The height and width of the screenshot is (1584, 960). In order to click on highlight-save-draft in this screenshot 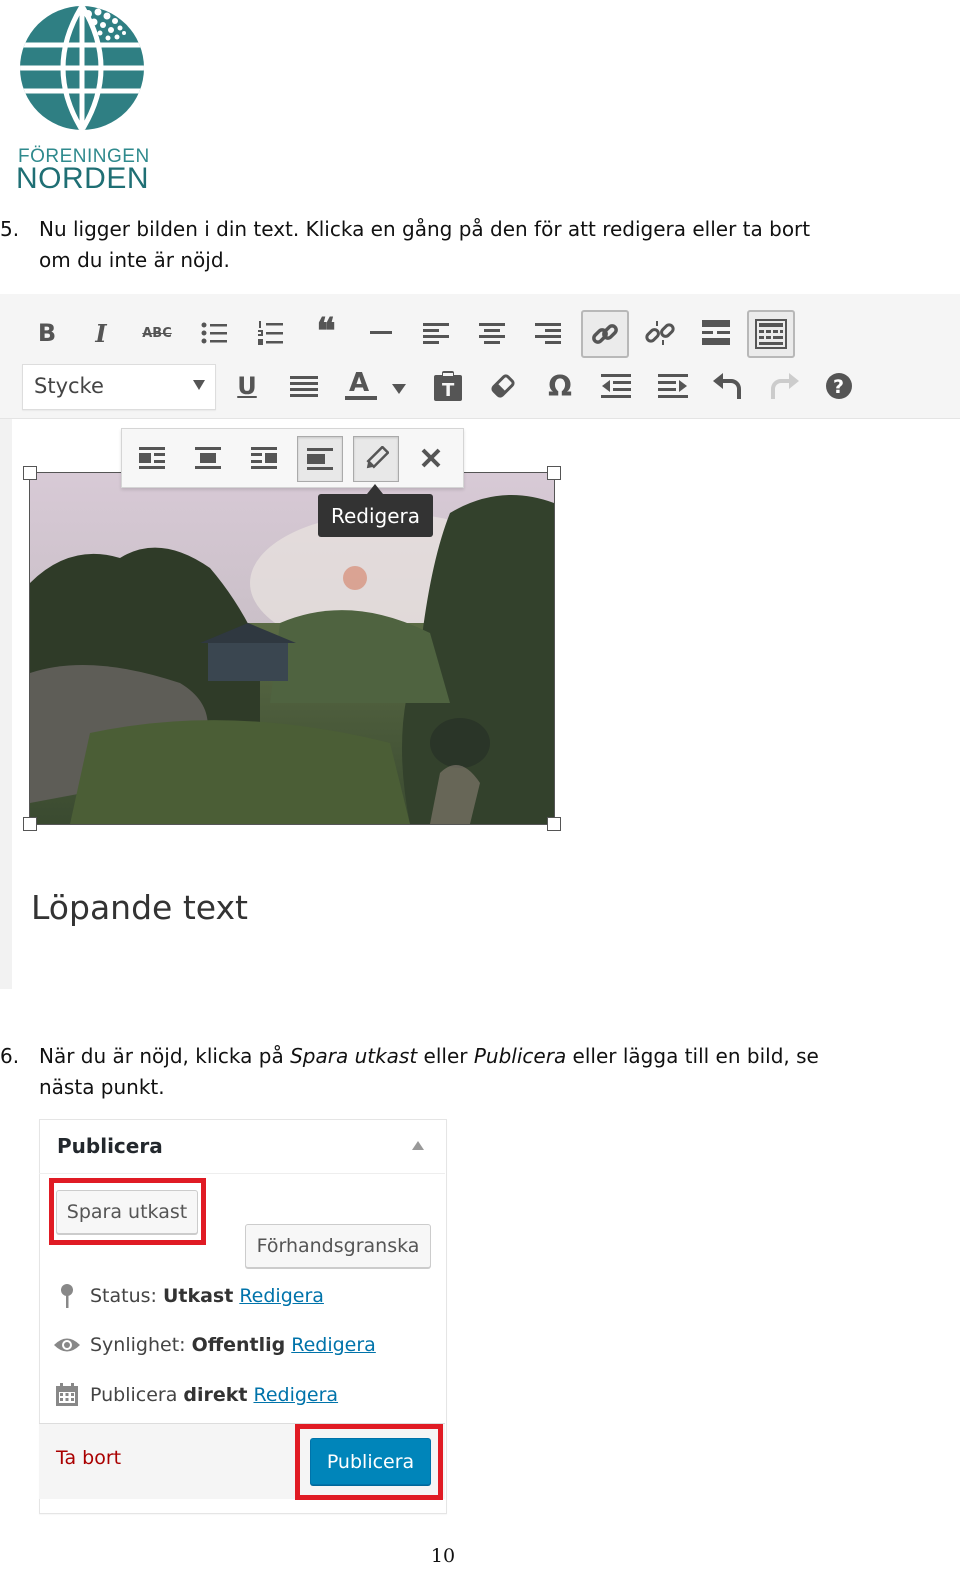, I will do `click(127, 1211)`.